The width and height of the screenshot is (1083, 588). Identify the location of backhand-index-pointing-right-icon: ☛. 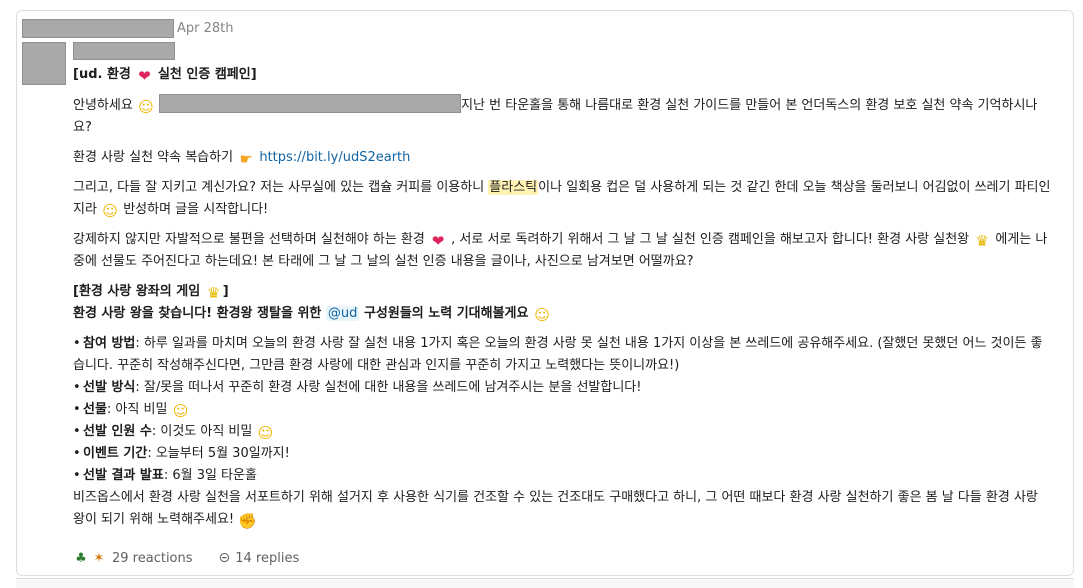
(246, 159).